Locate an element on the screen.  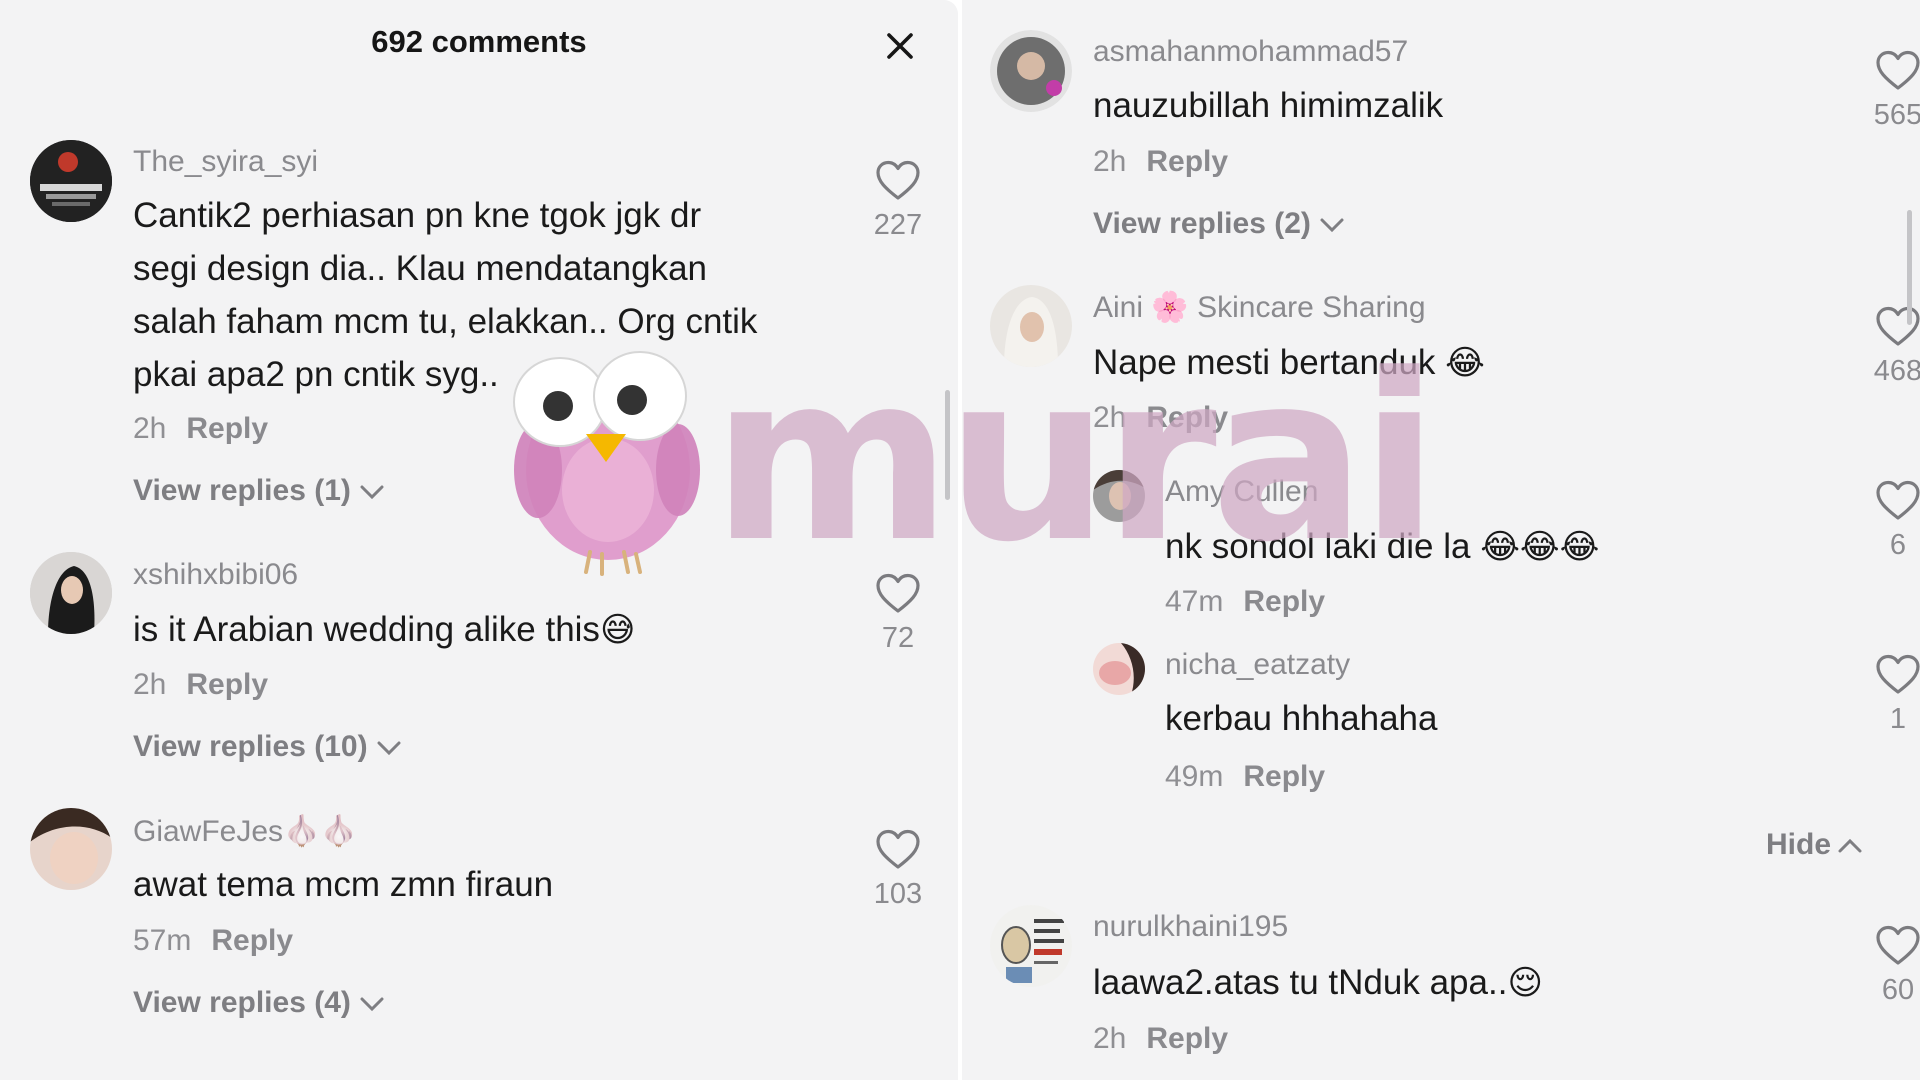
comment-username: asmahanmohammad57 is located at coordinates (1250, 52).